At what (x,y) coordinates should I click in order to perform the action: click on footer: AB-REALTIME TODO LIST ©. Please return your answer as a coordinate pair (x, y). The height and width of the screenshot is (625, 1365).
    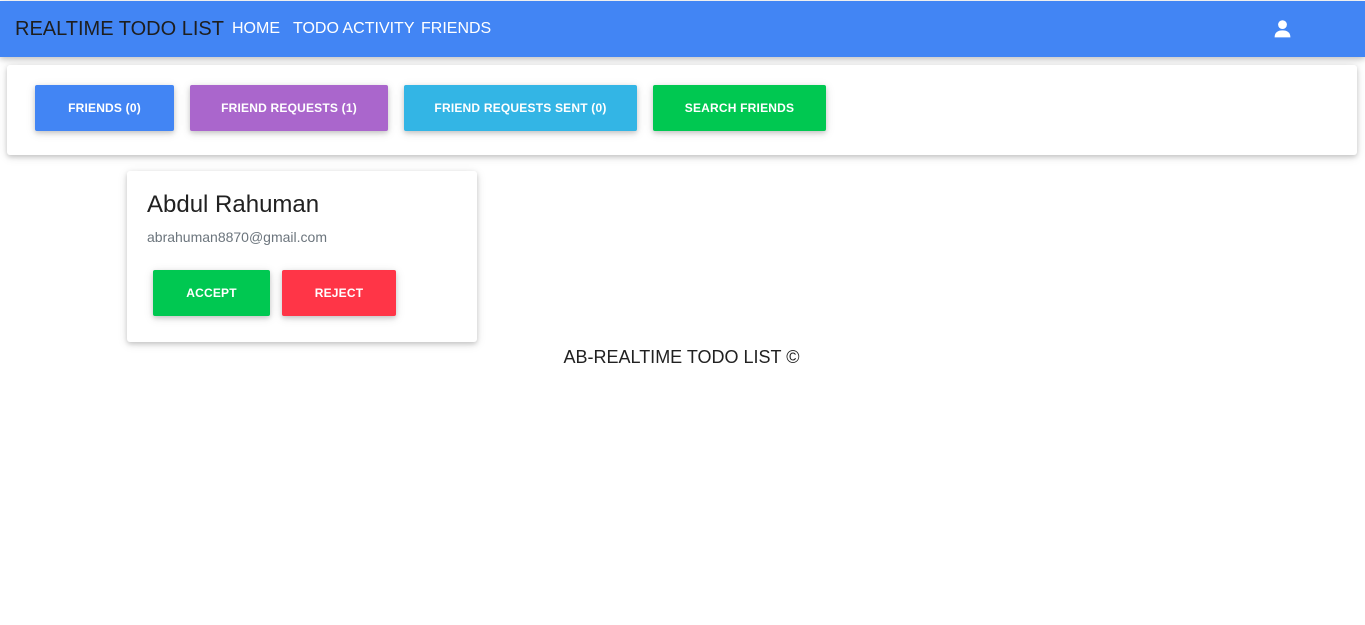
    Looking at the image, I should click on (682, 357).